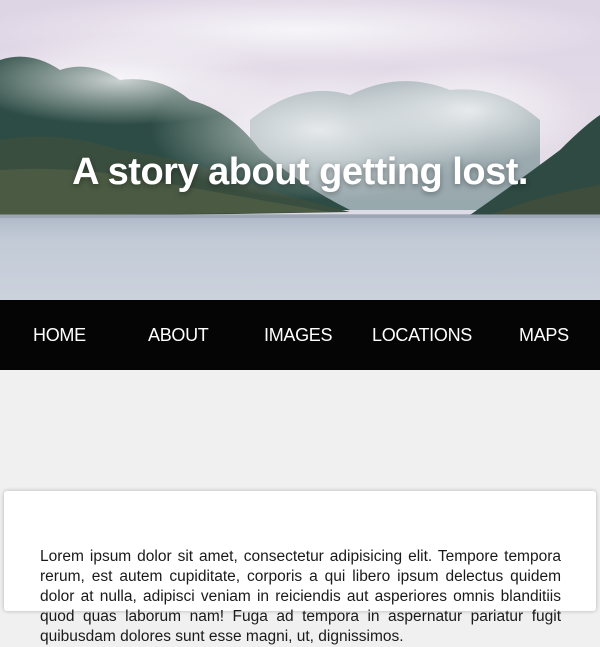 This screenshot has width=600, height=647. I want to click on nav-item-home: HOME, so click(59, 335).